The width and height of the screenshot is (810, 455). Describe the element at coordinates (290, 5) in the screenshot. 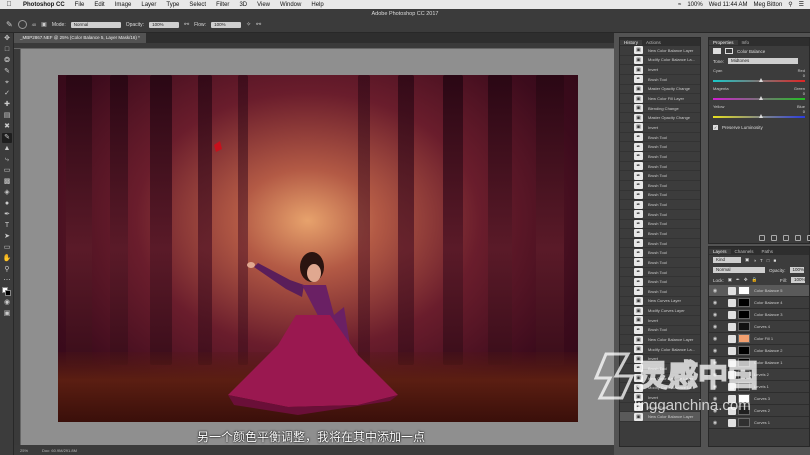

I see `menu-window: Window` at that location.